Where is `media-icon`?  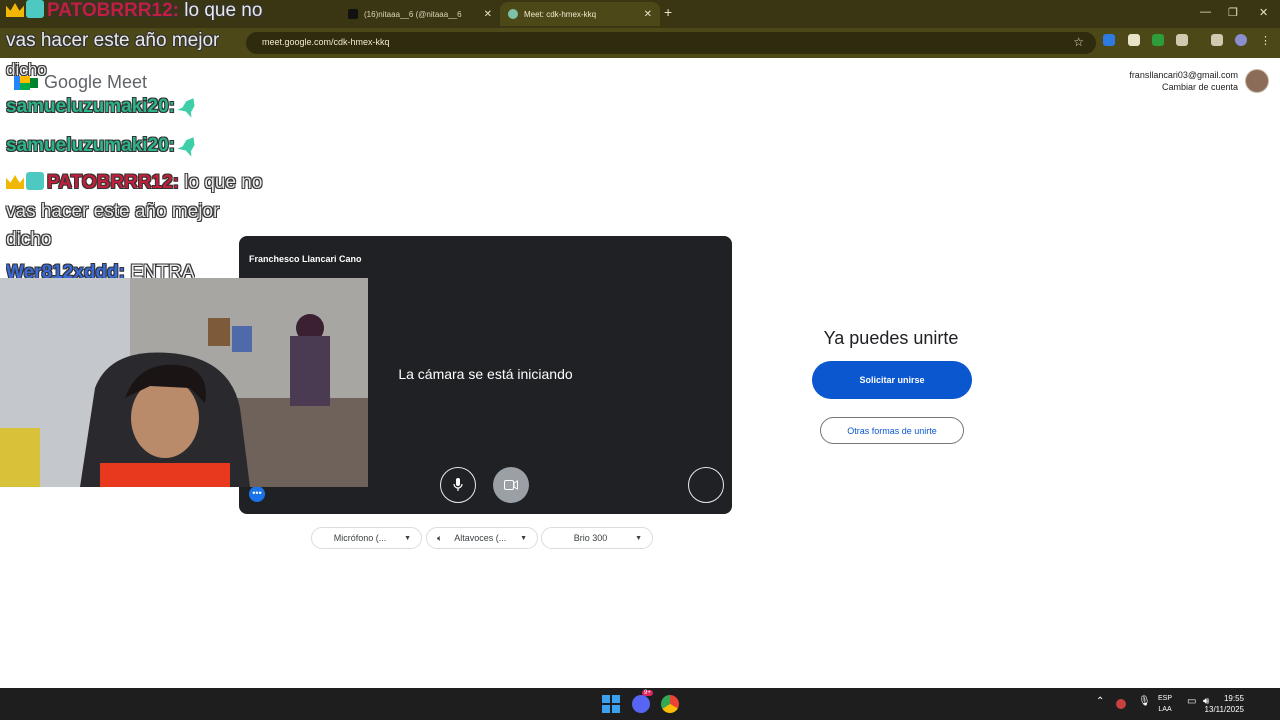 media-icon is located at coordinates (1217, 40).